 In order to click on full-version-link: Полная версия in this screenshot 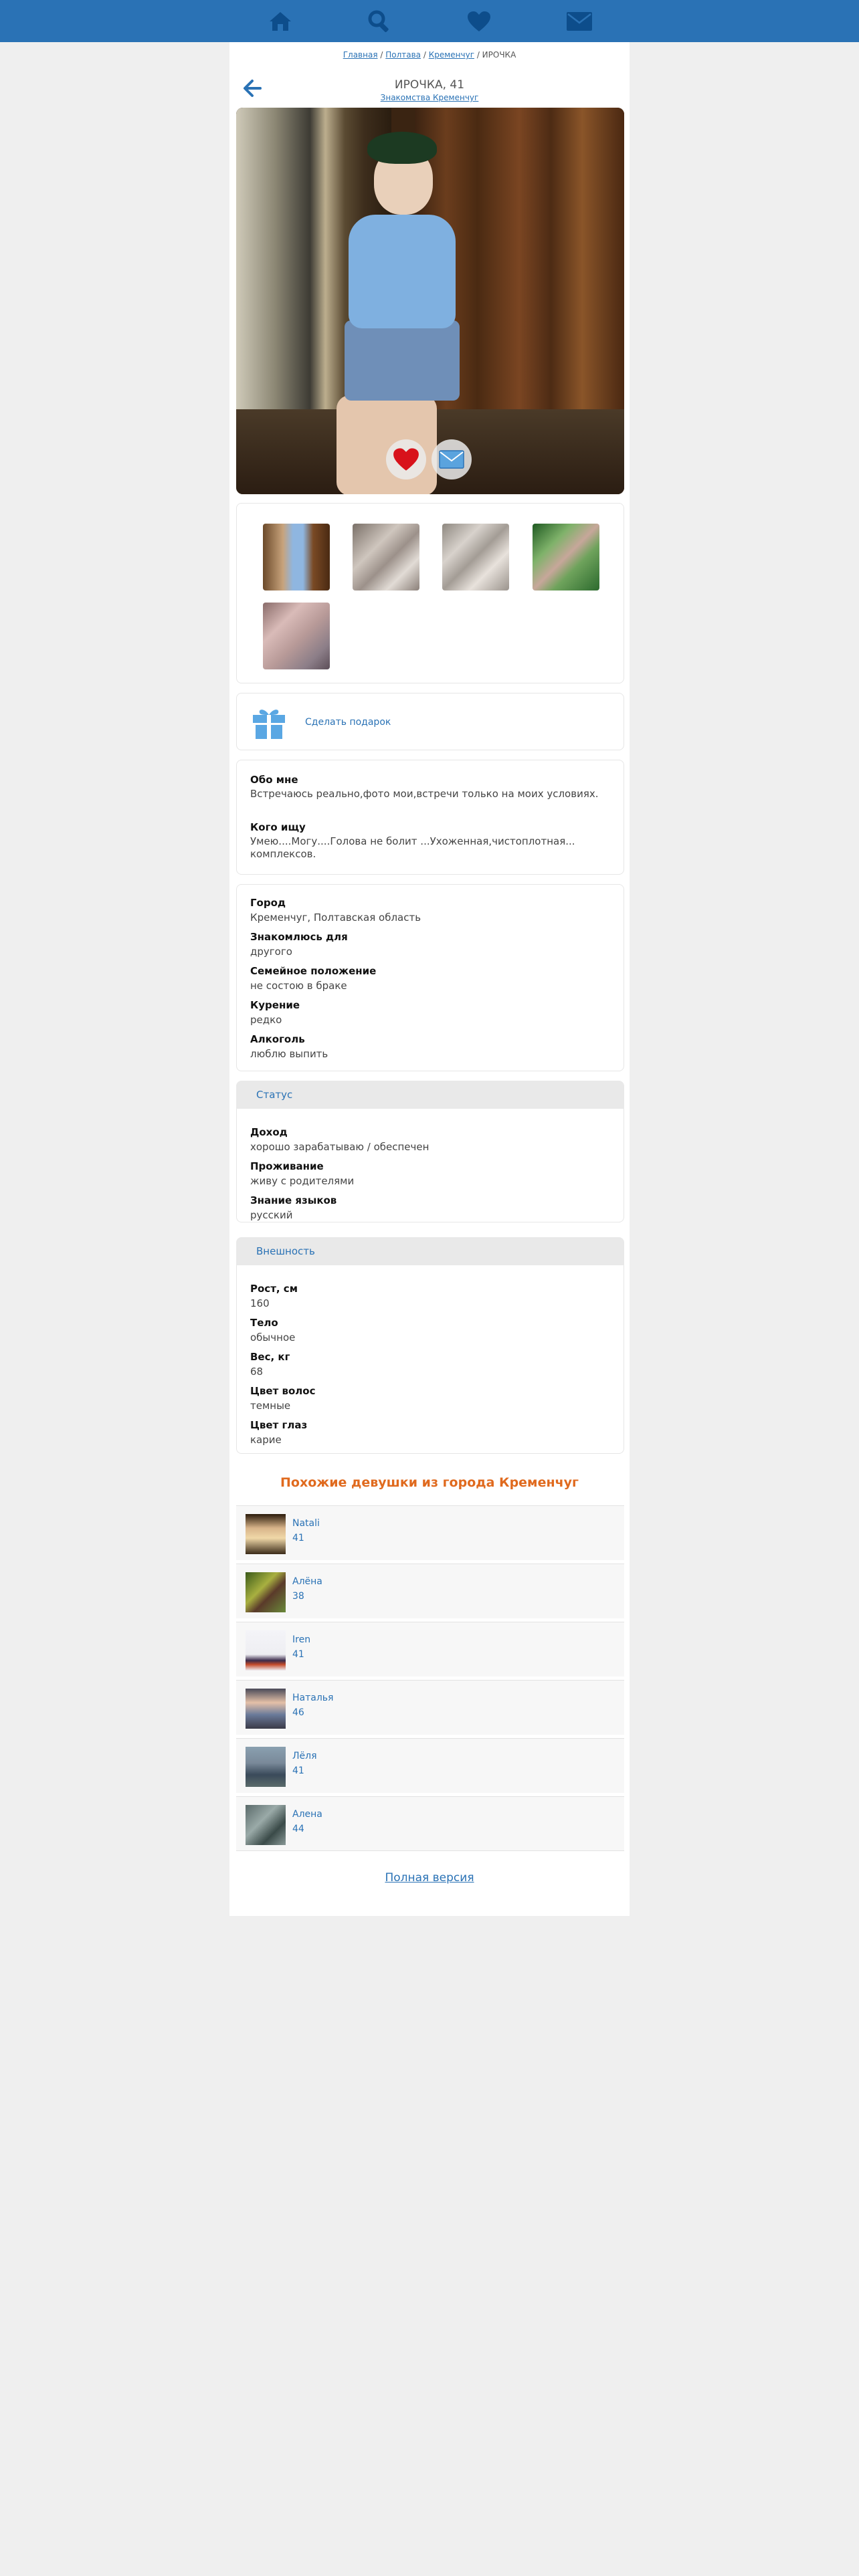, I will do `click(429, 1878)`.